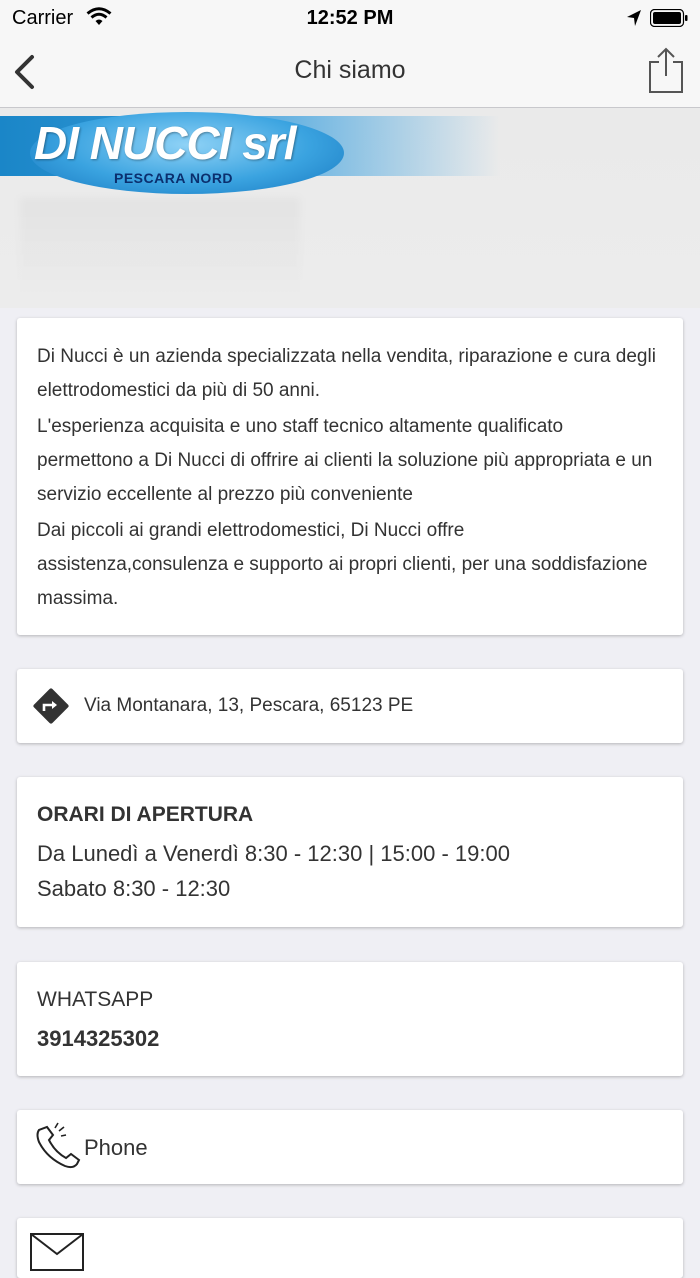 The image size is (700, 1278). What do you see at coordinates (249, 705) in the screenshot?
I see `address-text: Via Montanara, 13, Pescara, 65123 PE` at bounding box center [249, 705].